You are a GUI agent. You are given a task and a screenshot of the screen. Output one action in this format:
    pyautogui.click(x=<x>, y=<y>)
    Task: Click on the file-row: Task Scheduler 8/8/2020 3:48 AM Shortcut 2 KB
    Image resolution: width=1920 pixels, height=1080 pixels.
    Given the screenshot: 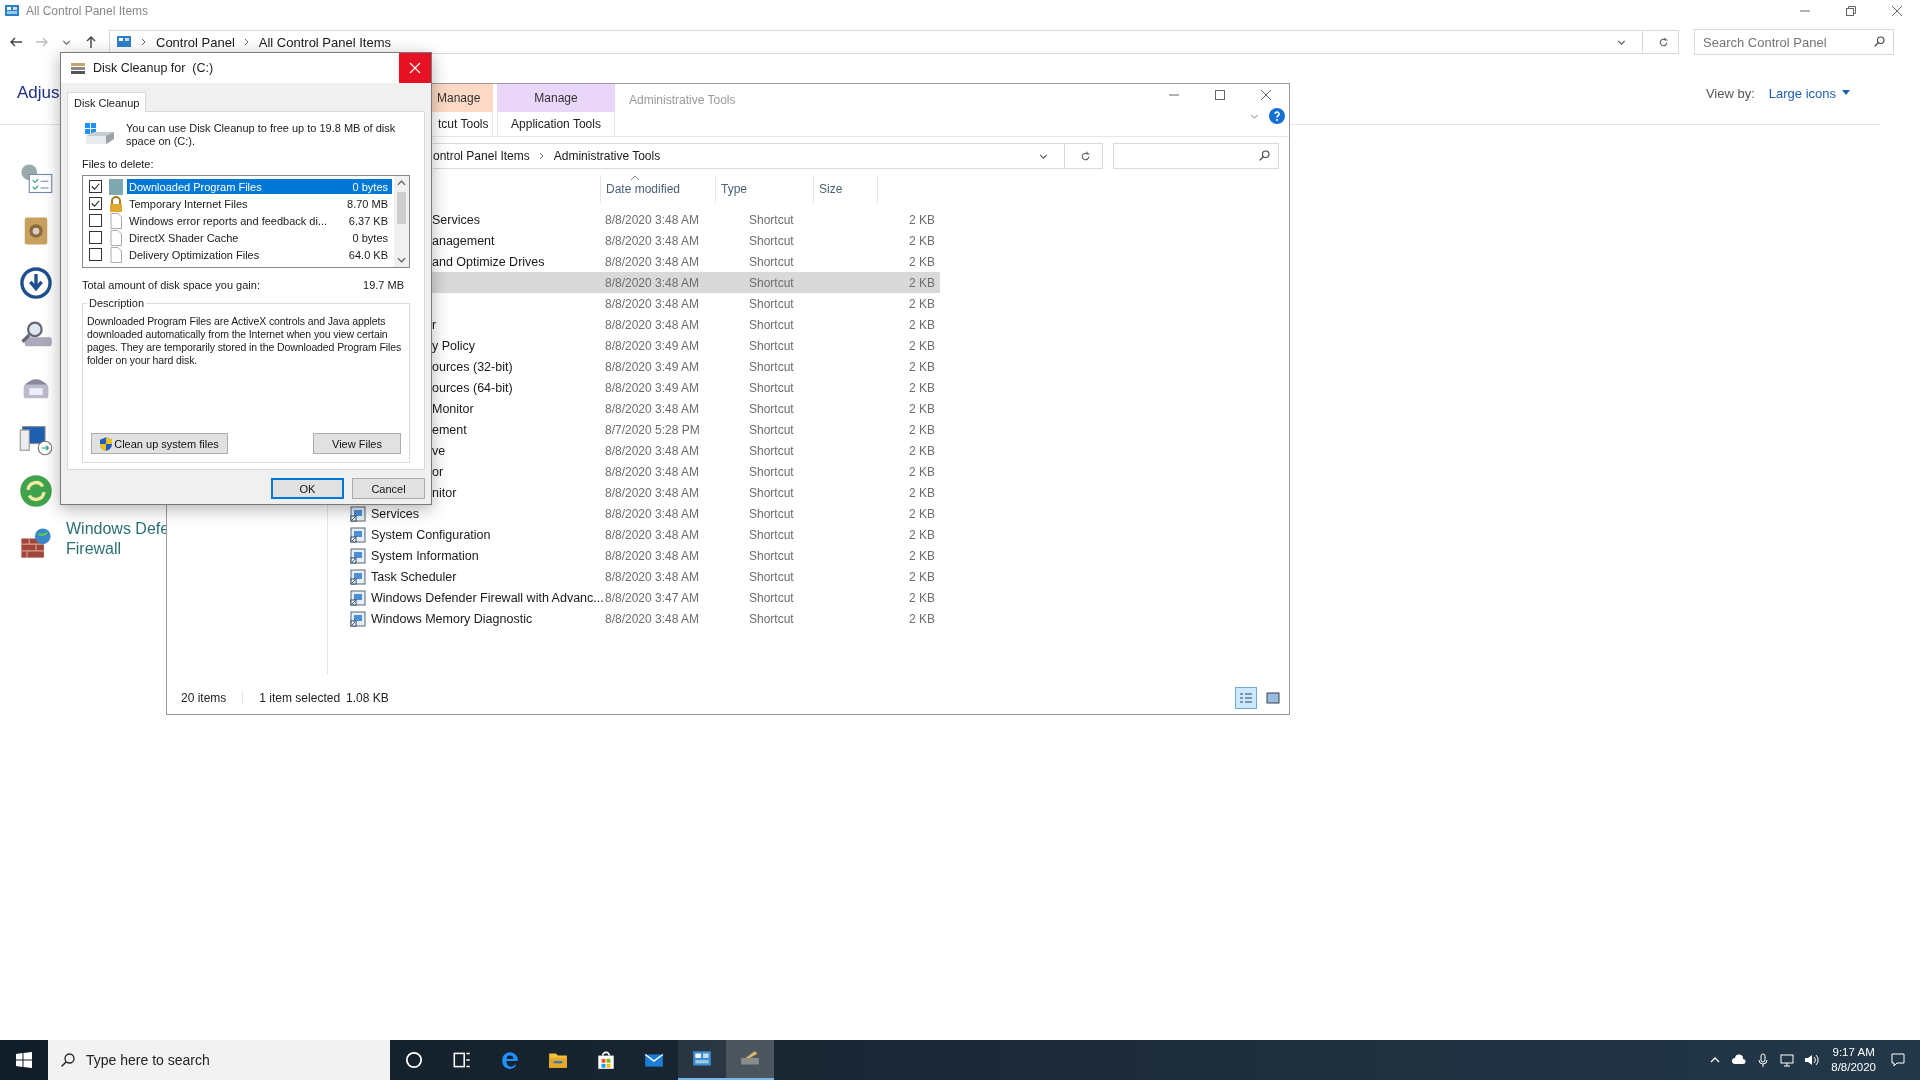 What is the action you would take?
    pyautogui.click(x=645, y=576)
    